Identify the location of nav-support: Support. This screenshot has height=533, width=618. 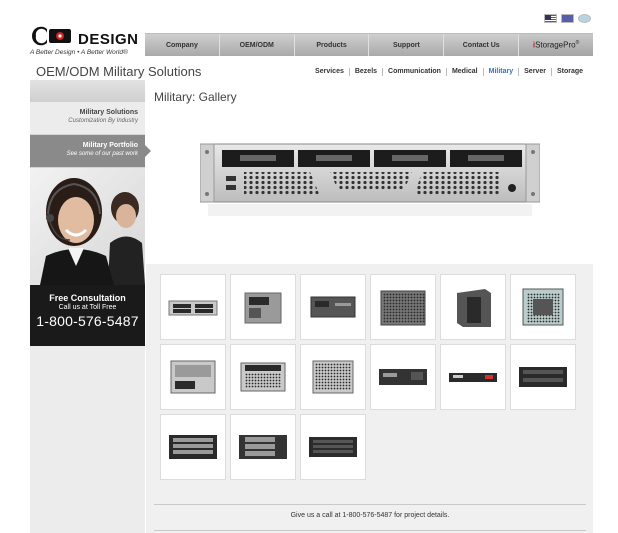
(407, 45).